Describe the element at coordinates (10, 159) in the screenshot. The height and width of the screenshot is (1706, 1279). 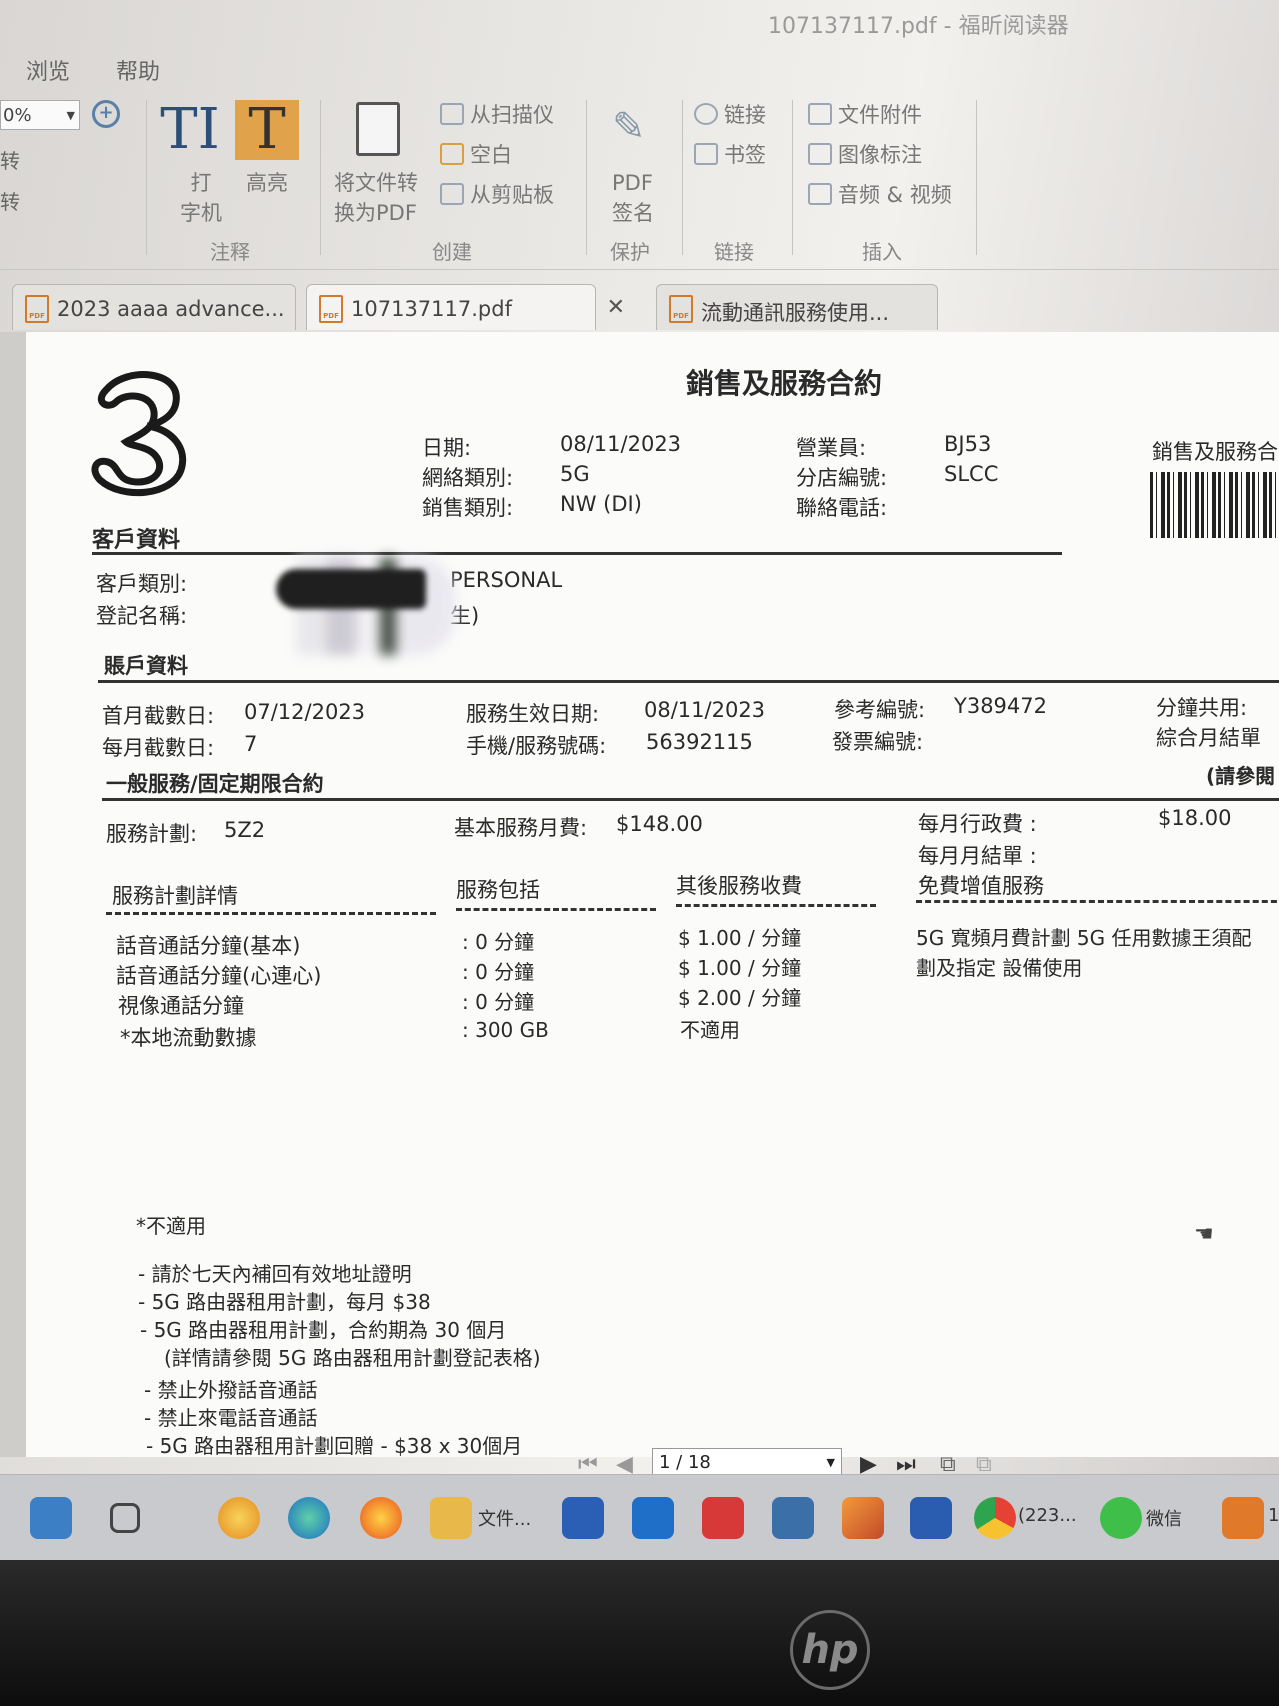
I see `rotate-item-1: 转` at that location.